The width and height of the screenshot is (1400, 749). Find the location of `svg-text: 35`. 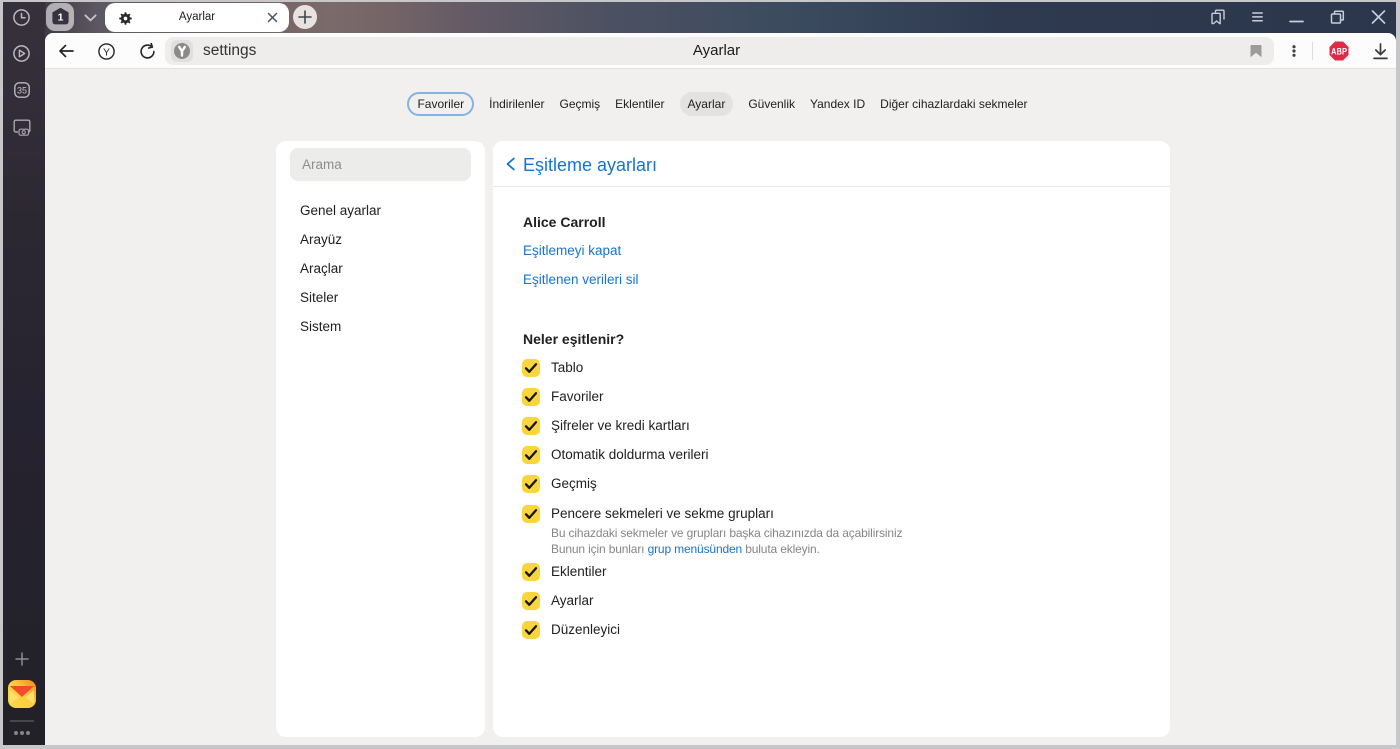

svg-text: 35 is located at coordinates (22, 90).